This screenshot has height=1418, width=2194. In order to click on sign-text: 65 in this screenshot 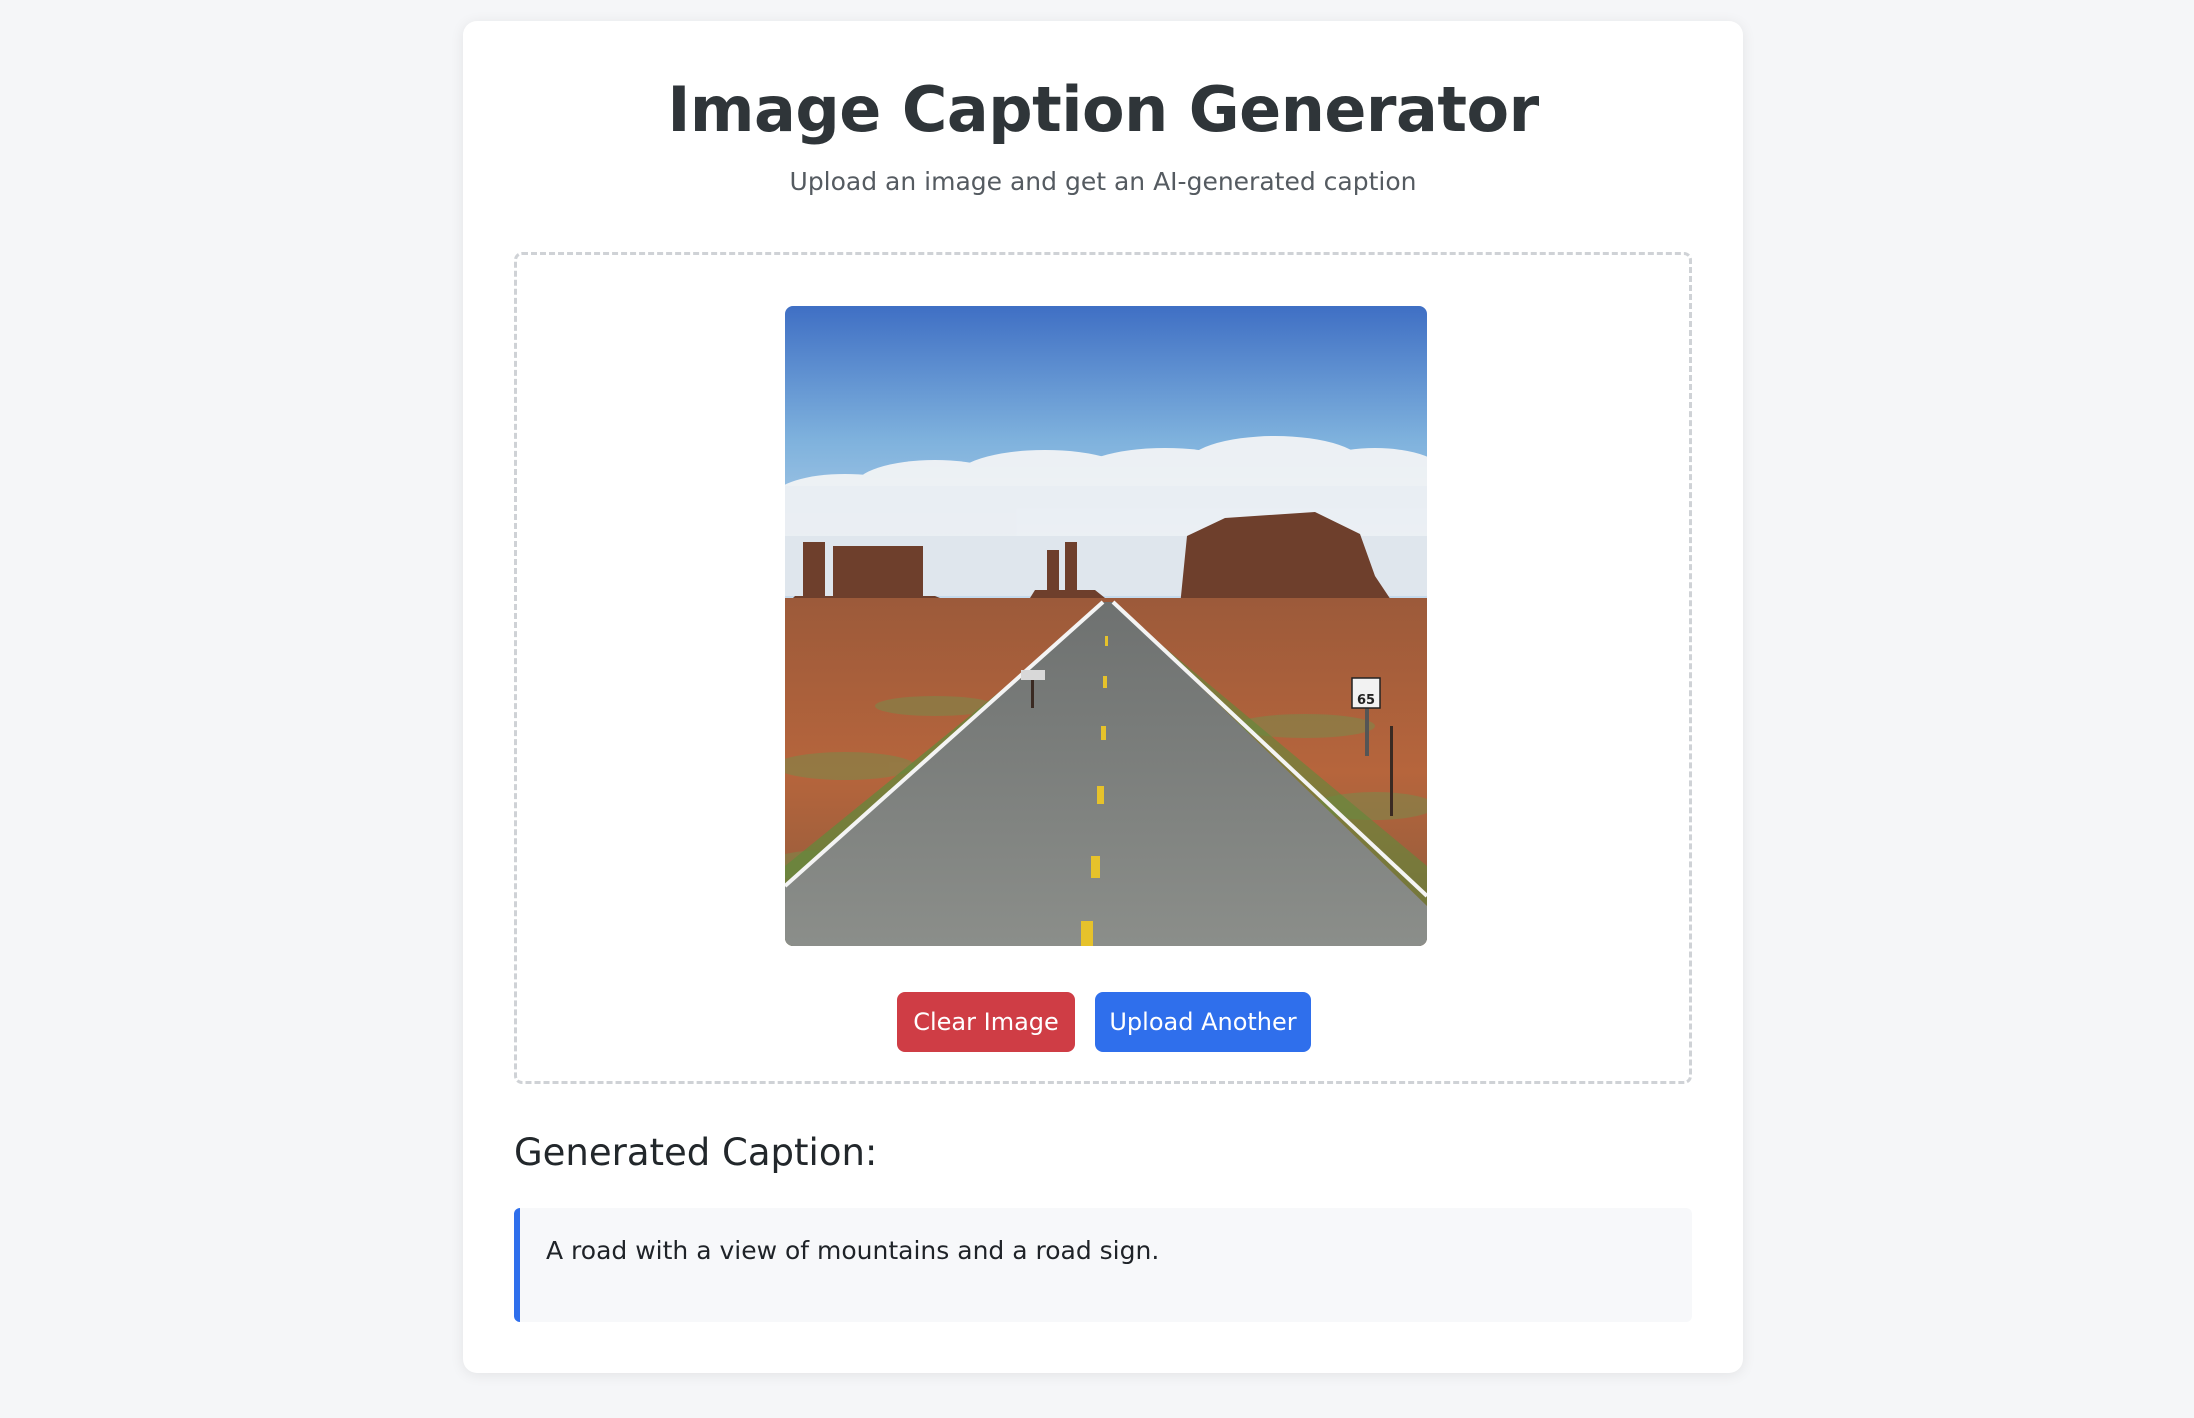, I will do `click(1366, 700)`.